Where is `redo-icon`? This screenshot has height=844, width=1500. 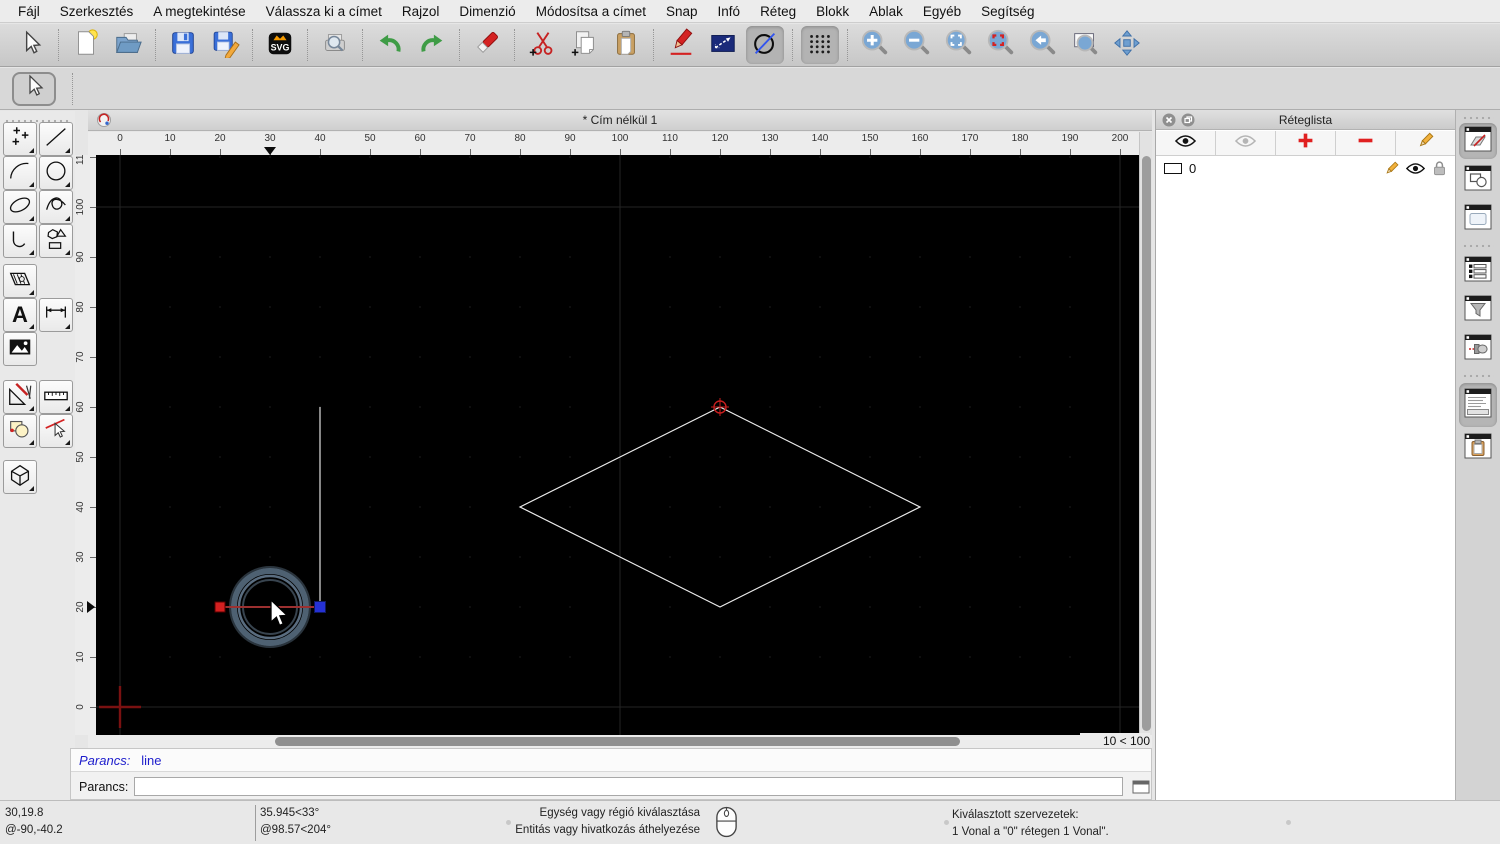 redo-icon is located at coordinates (432, 45).